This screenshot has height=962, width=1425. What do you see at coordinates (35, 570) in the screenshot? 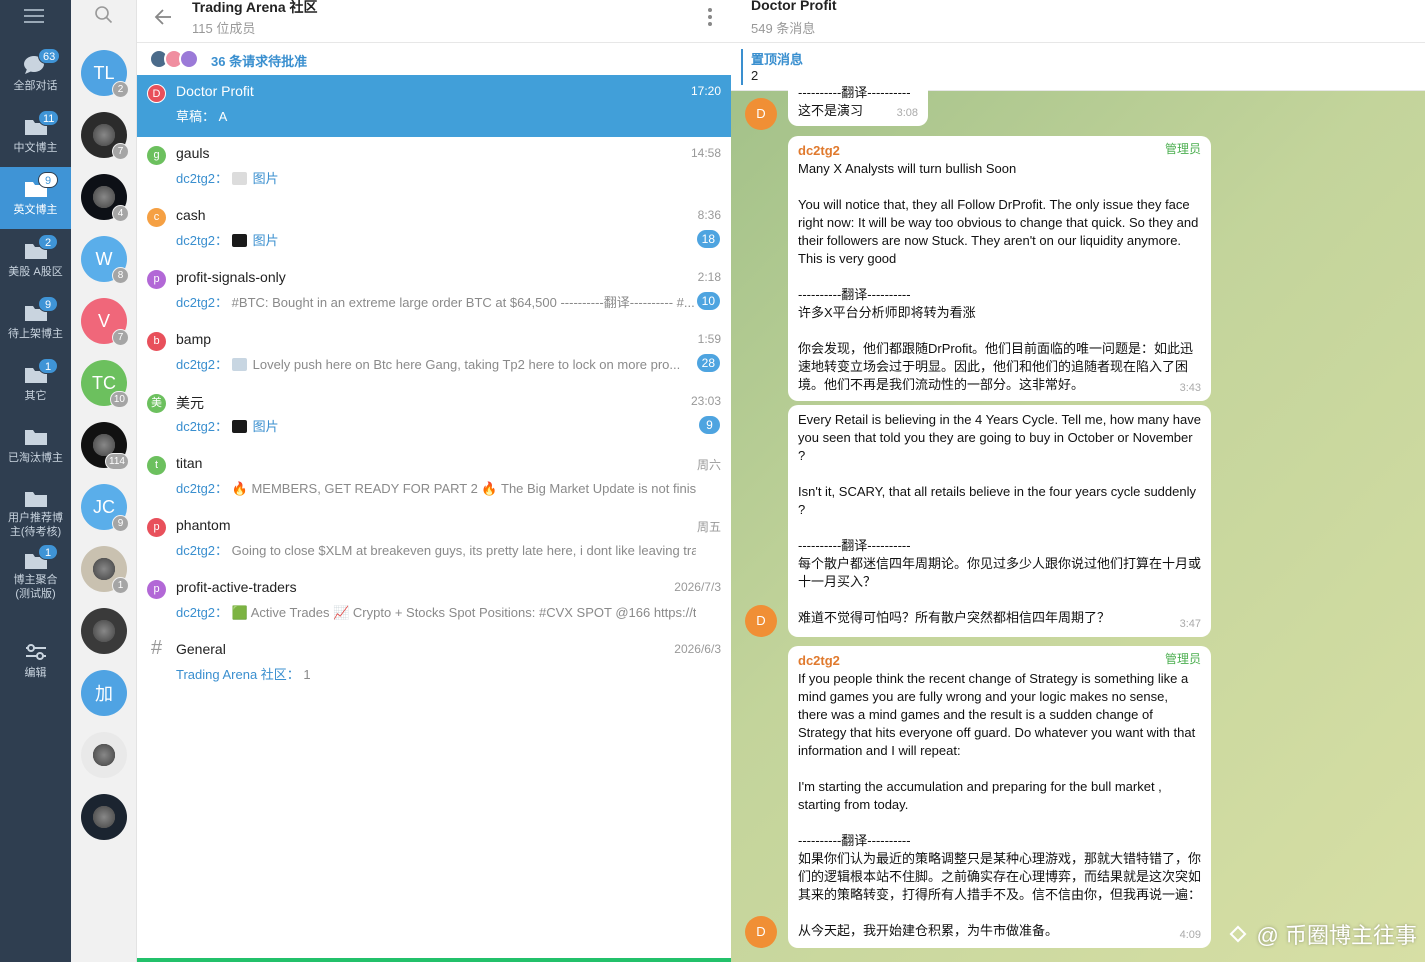
I see `folder-9: 博主聚合 (测试版) 1` at bounding box center [35, 570].